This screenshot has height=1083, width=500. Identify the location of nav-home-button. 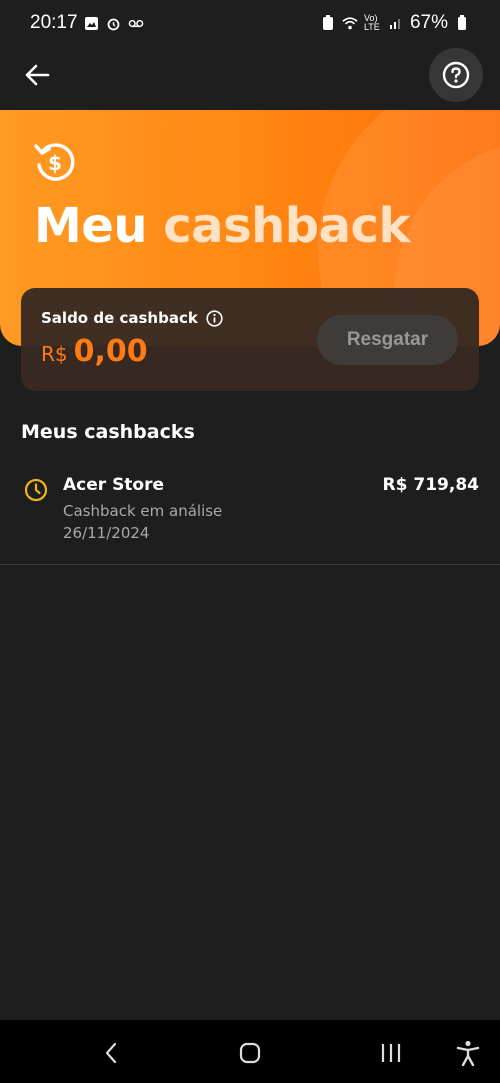
(250, 1053).